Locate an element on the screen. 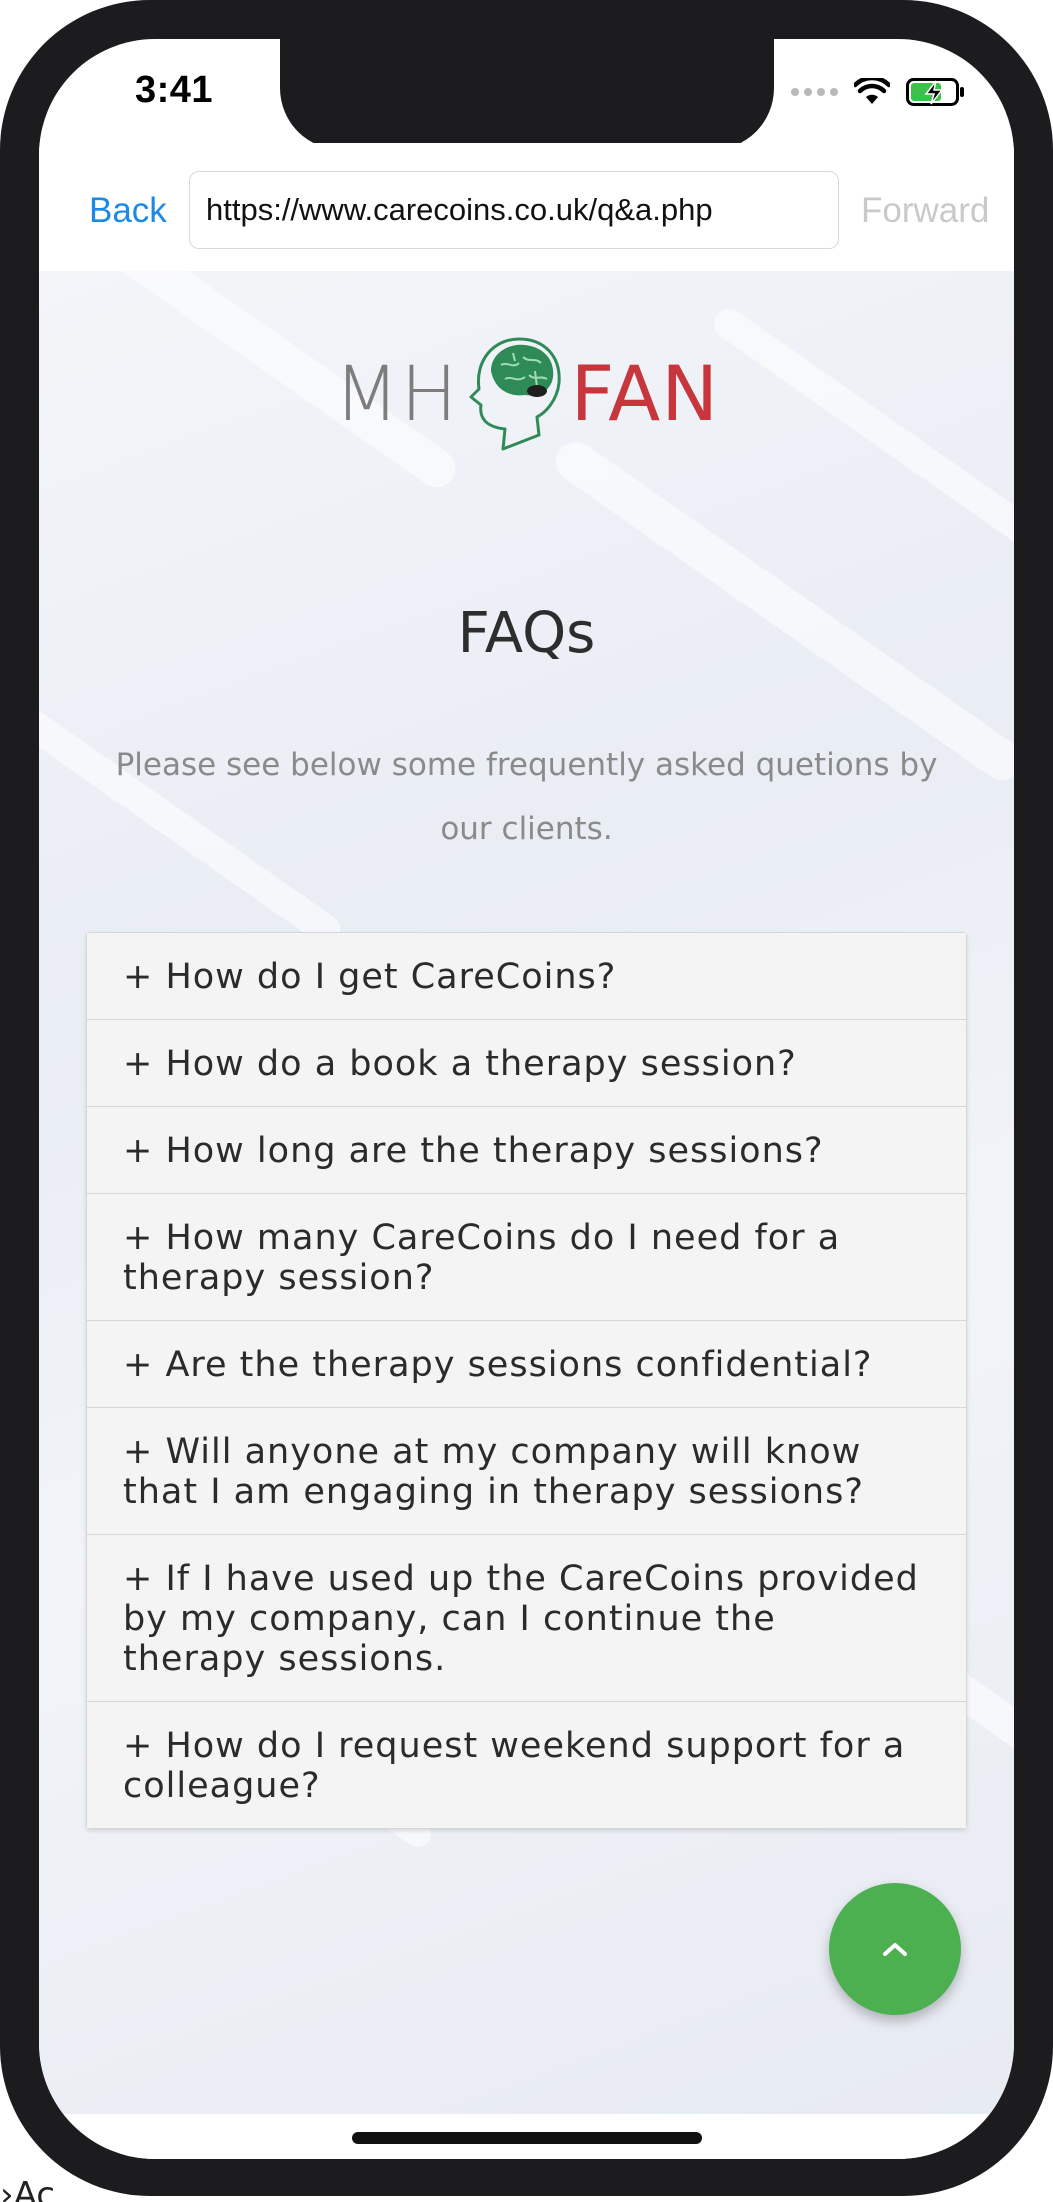  home-indicator is located at coordinates (527, 2138).